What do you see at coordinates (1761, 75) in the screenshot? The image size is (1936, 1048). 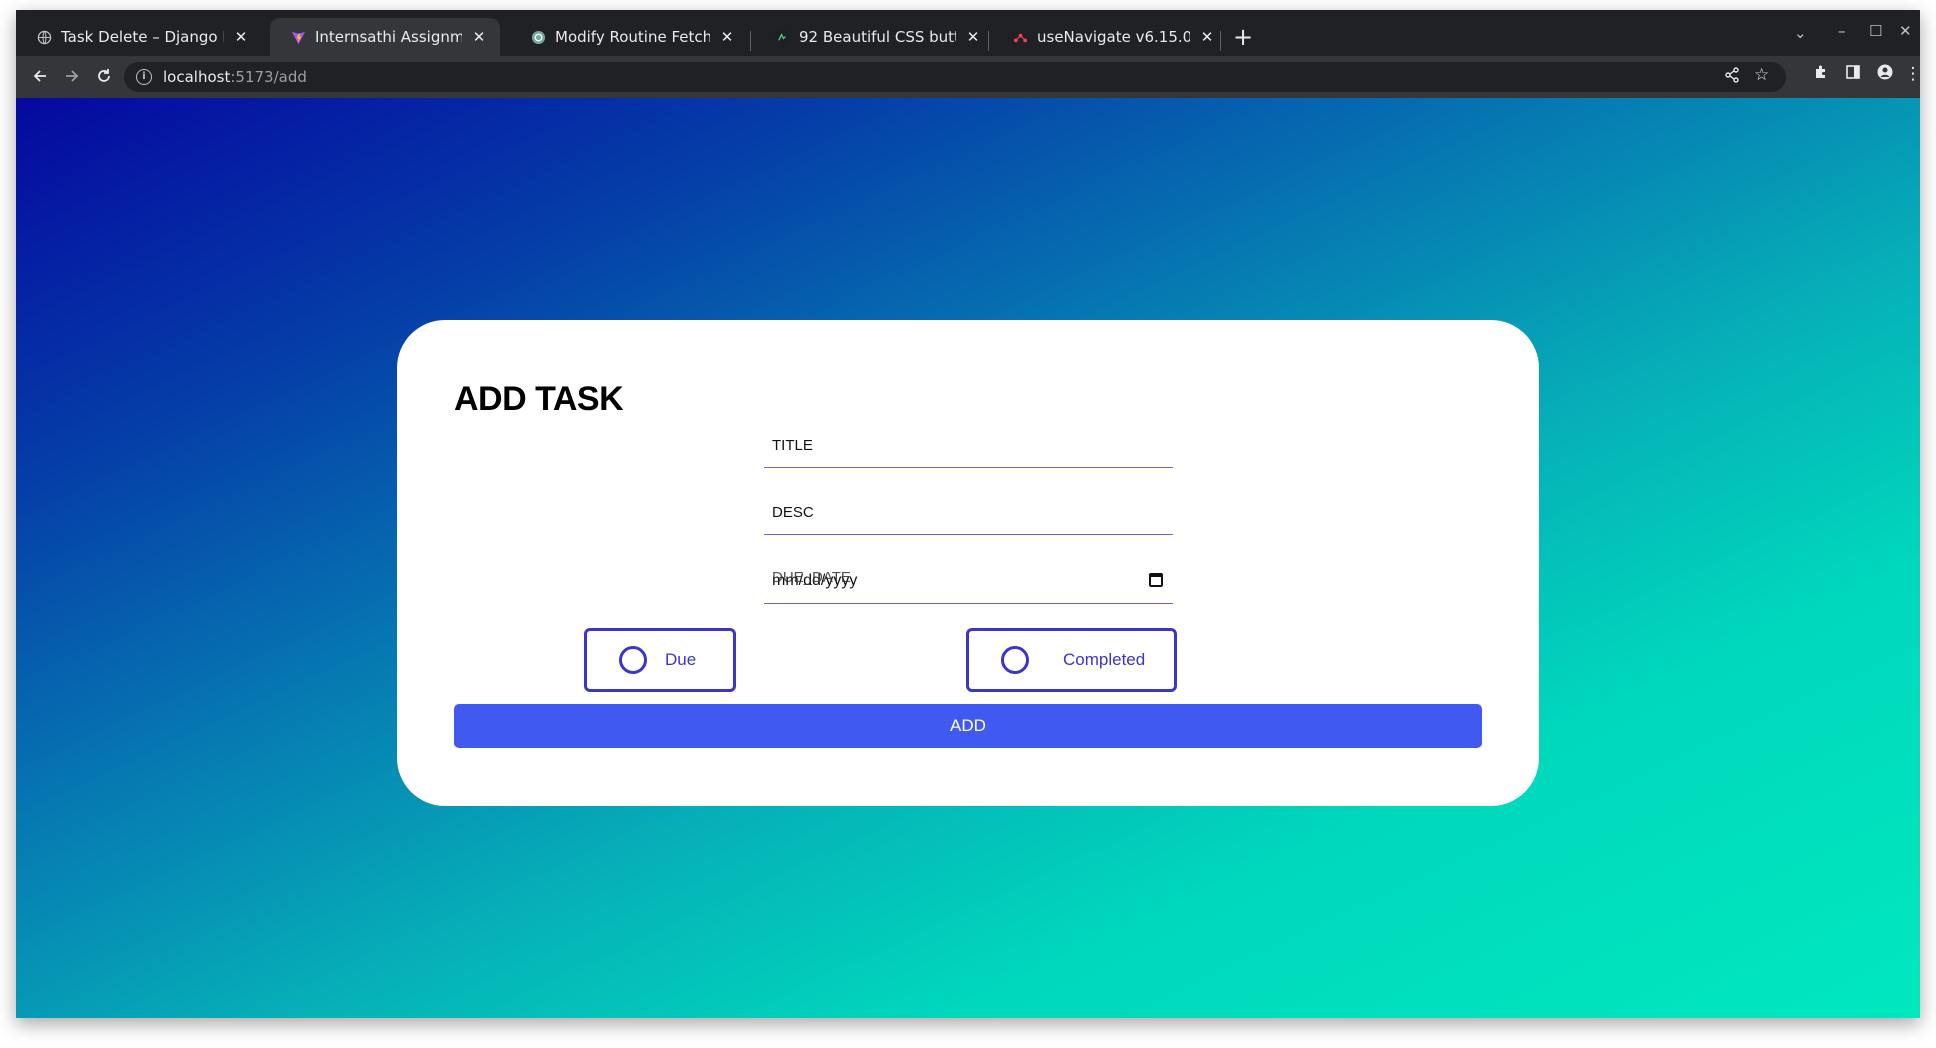 I see `bookmark-star-icon: ☆` at bounding box center [1761, 75].